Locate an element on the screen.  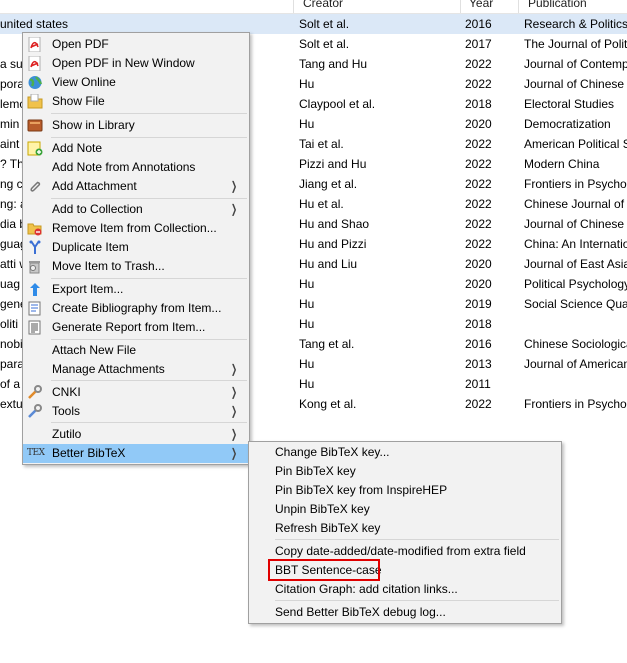
cell-creator: Hu et al. is located at coordinates (321, 204).